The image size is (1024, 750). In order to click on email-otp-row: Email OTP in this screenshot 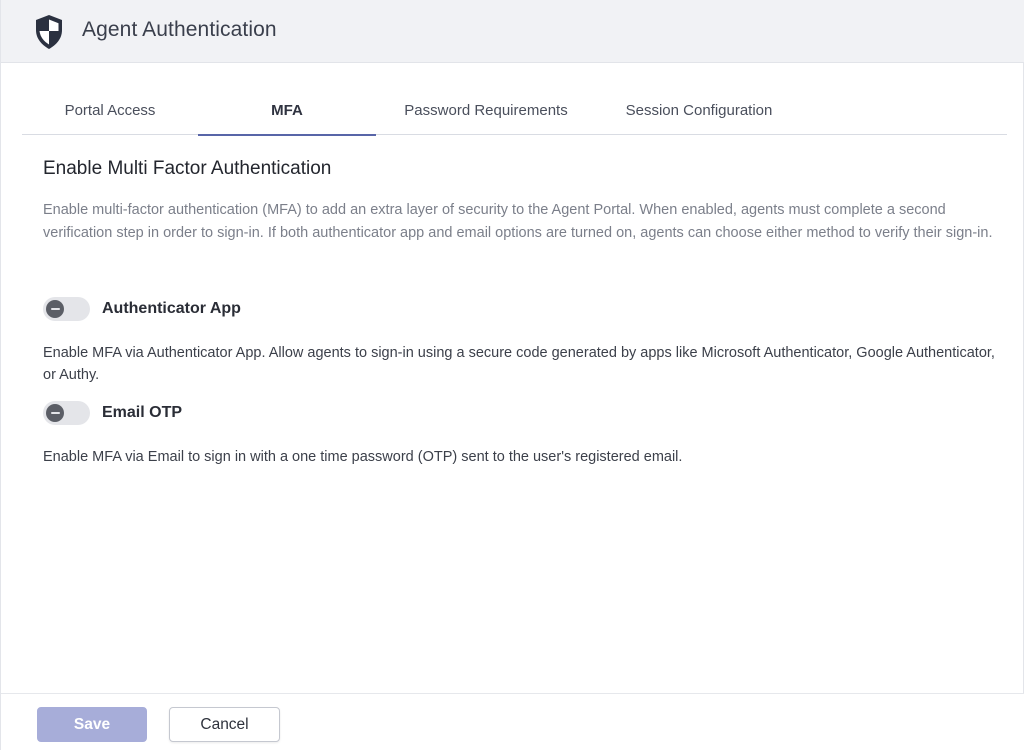, I will do `click(112, 413)`.